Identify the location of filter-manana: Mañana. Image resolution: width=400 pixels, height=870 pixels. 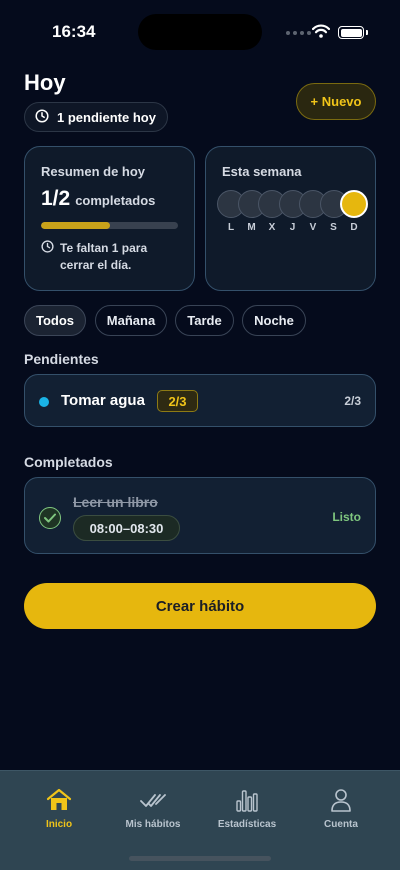
(131, 320).